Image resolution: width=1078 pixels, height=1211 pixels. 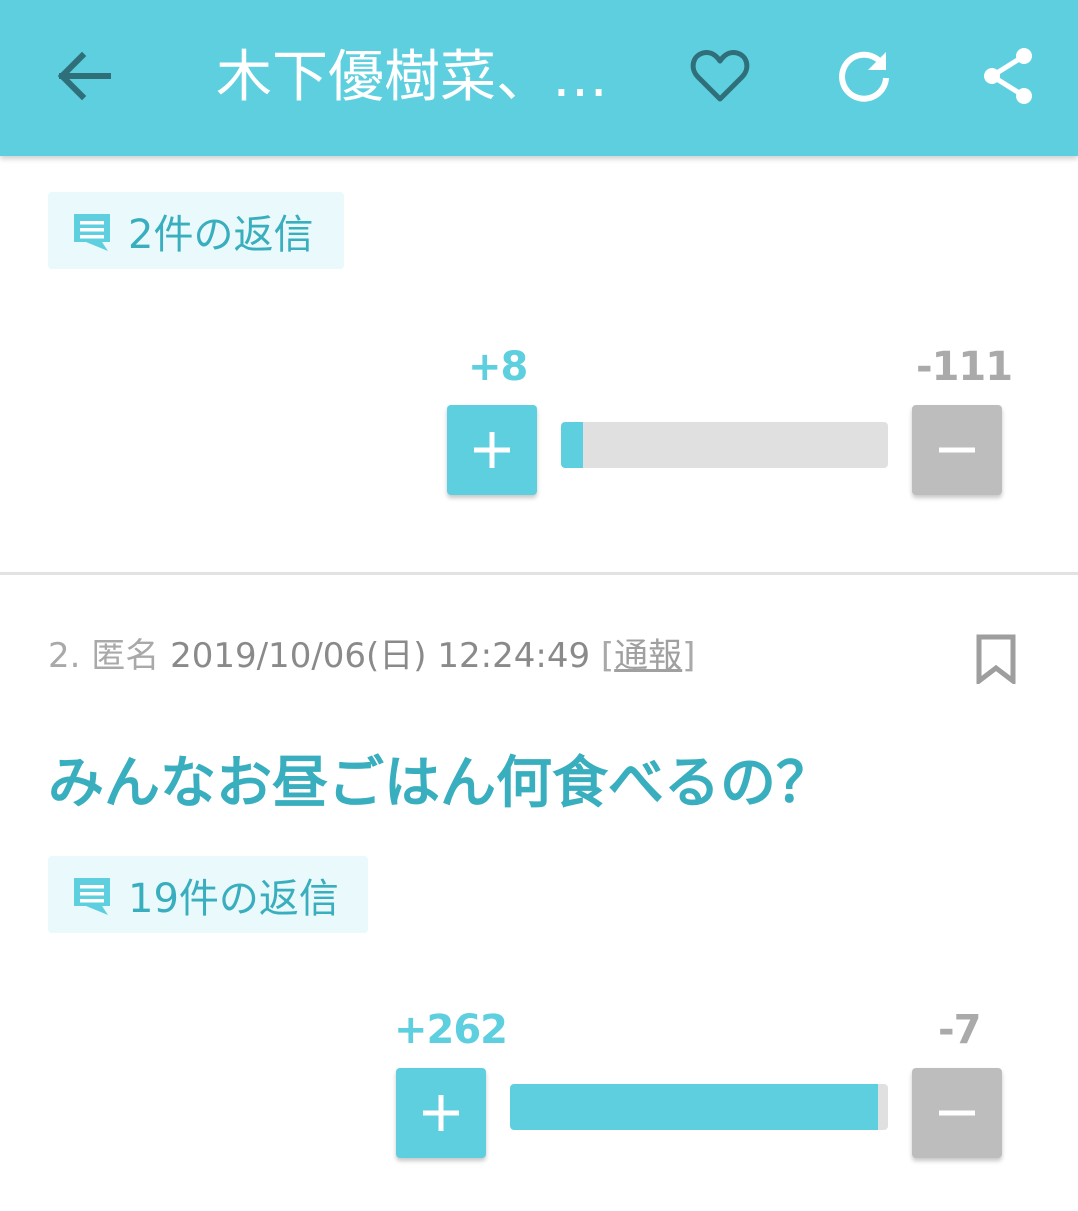 I want to click on share-icon, so click(x=1008, y=76).